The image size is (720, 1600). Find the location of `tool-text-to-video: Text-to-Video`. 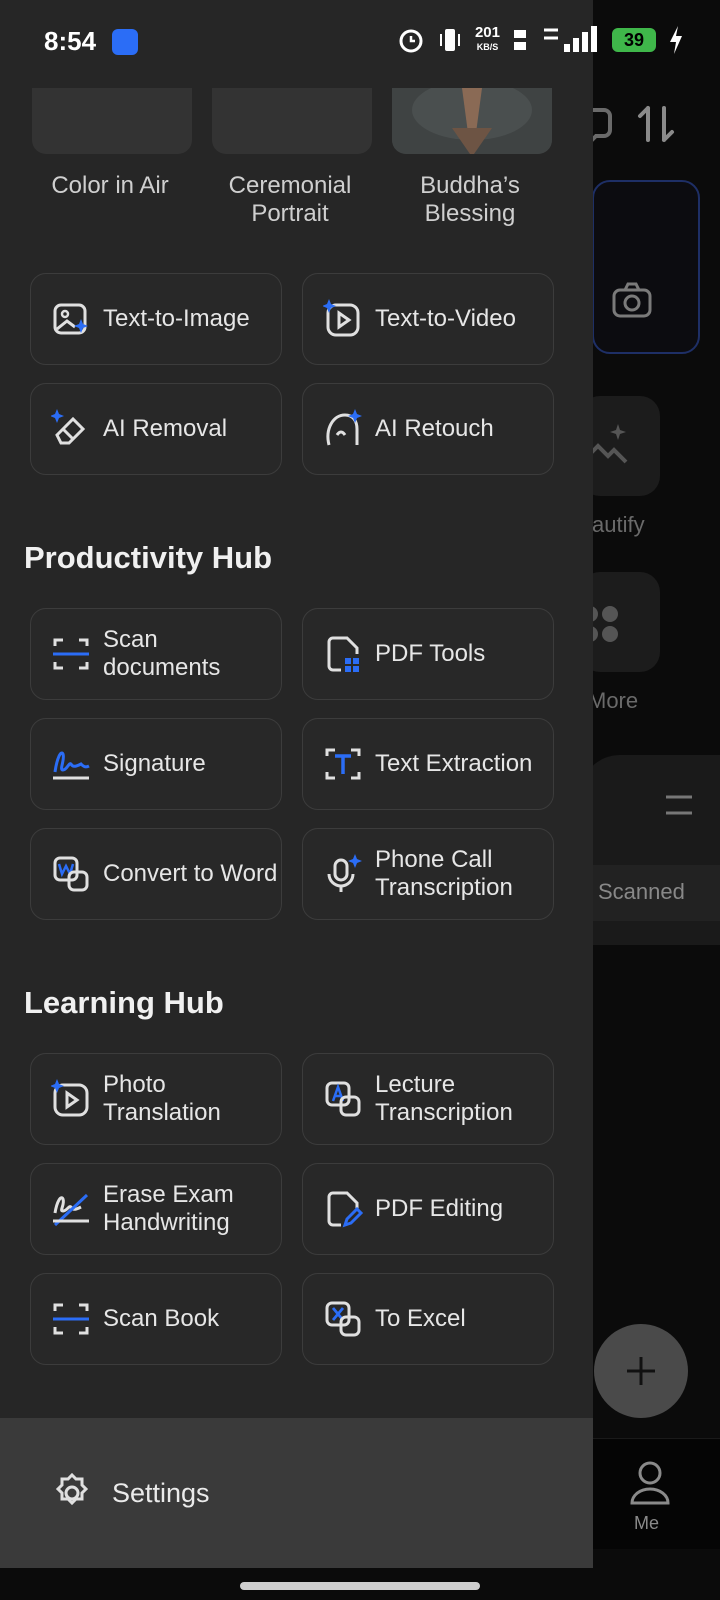

tool-text-to-video: Text-to-Video is located at coordinates (428, 319).